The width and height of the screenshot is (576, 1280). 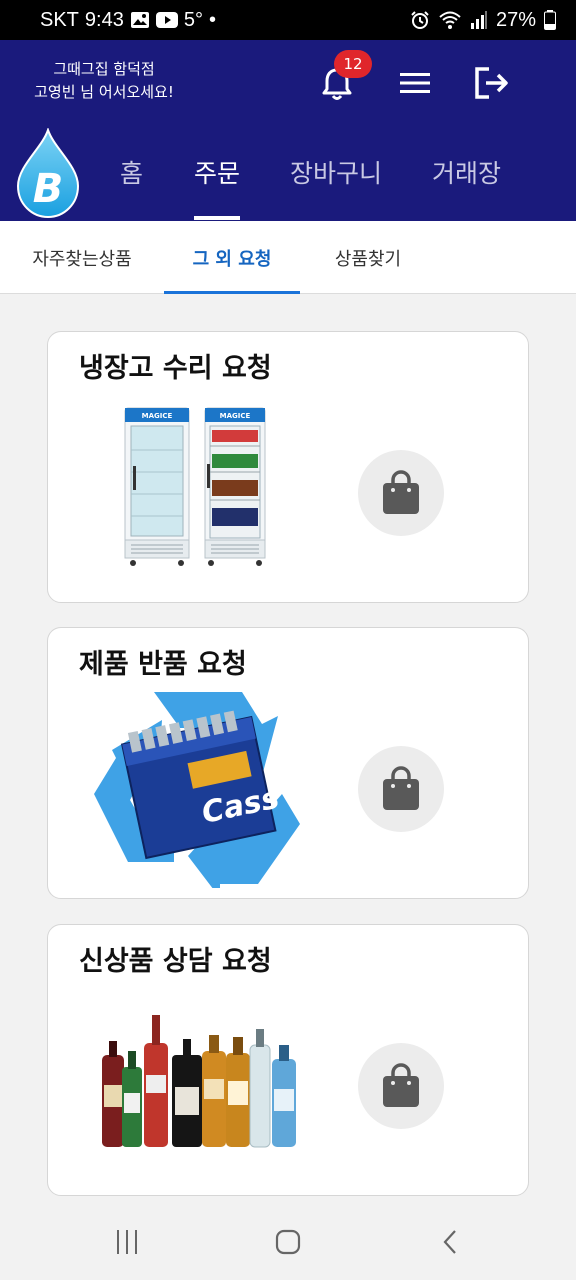 What do you see at coordinates (175, 368) in the screenshot?
I see `card-title: 냉장고 수리 요청` at bounding box center [175, 368].